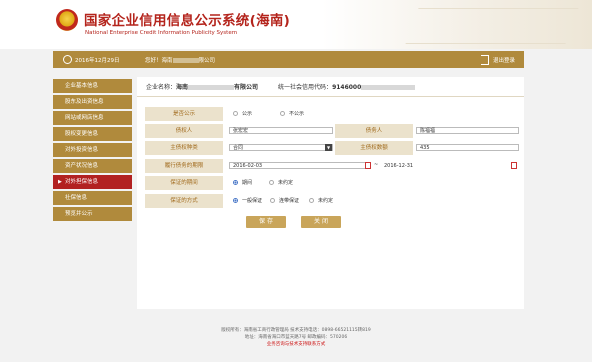 The height and width of the screenshot is (362, 592). I want to click on creditor-label: 债权人, so click(184, 131).